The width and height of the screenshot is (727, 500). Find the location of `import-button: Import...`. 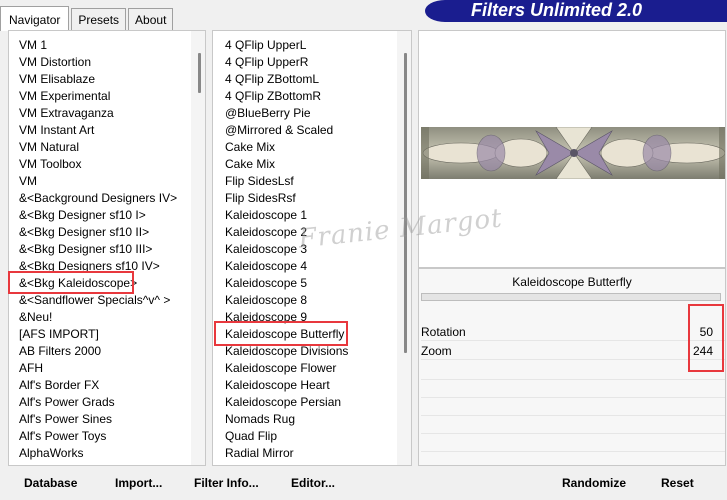

import-button: Import... is located at coordinates (138, 483).